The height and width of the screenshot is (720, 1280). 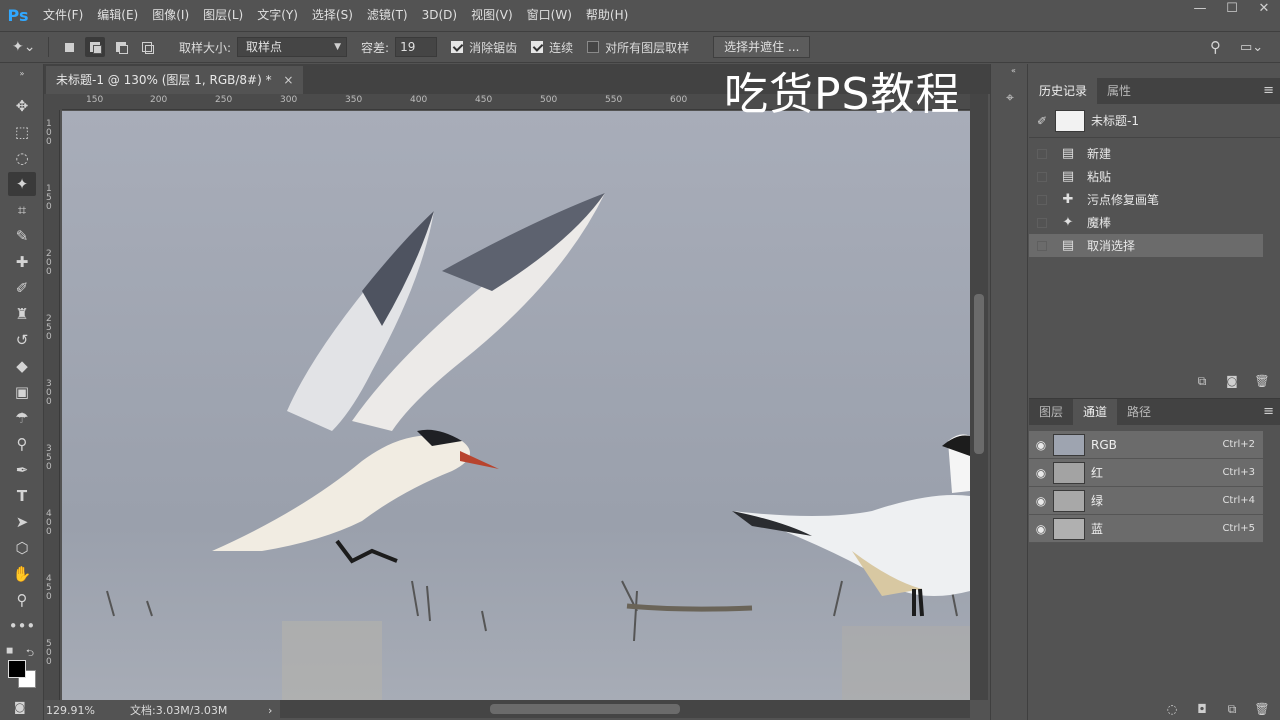 What do you see at coordinates (147, 47) in the screenshot?
I see `intersect-selection-mode-icon` at bounding box center [147, 47].